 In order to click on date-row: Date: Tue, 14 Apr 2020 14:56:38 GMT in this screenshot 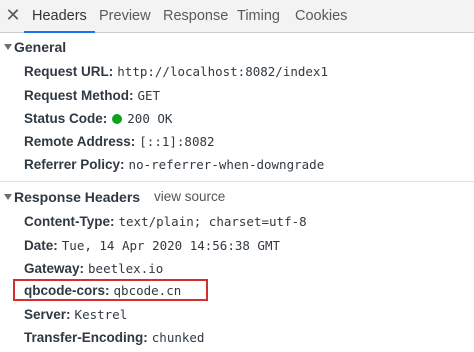, I will do `click(152, 246)`.